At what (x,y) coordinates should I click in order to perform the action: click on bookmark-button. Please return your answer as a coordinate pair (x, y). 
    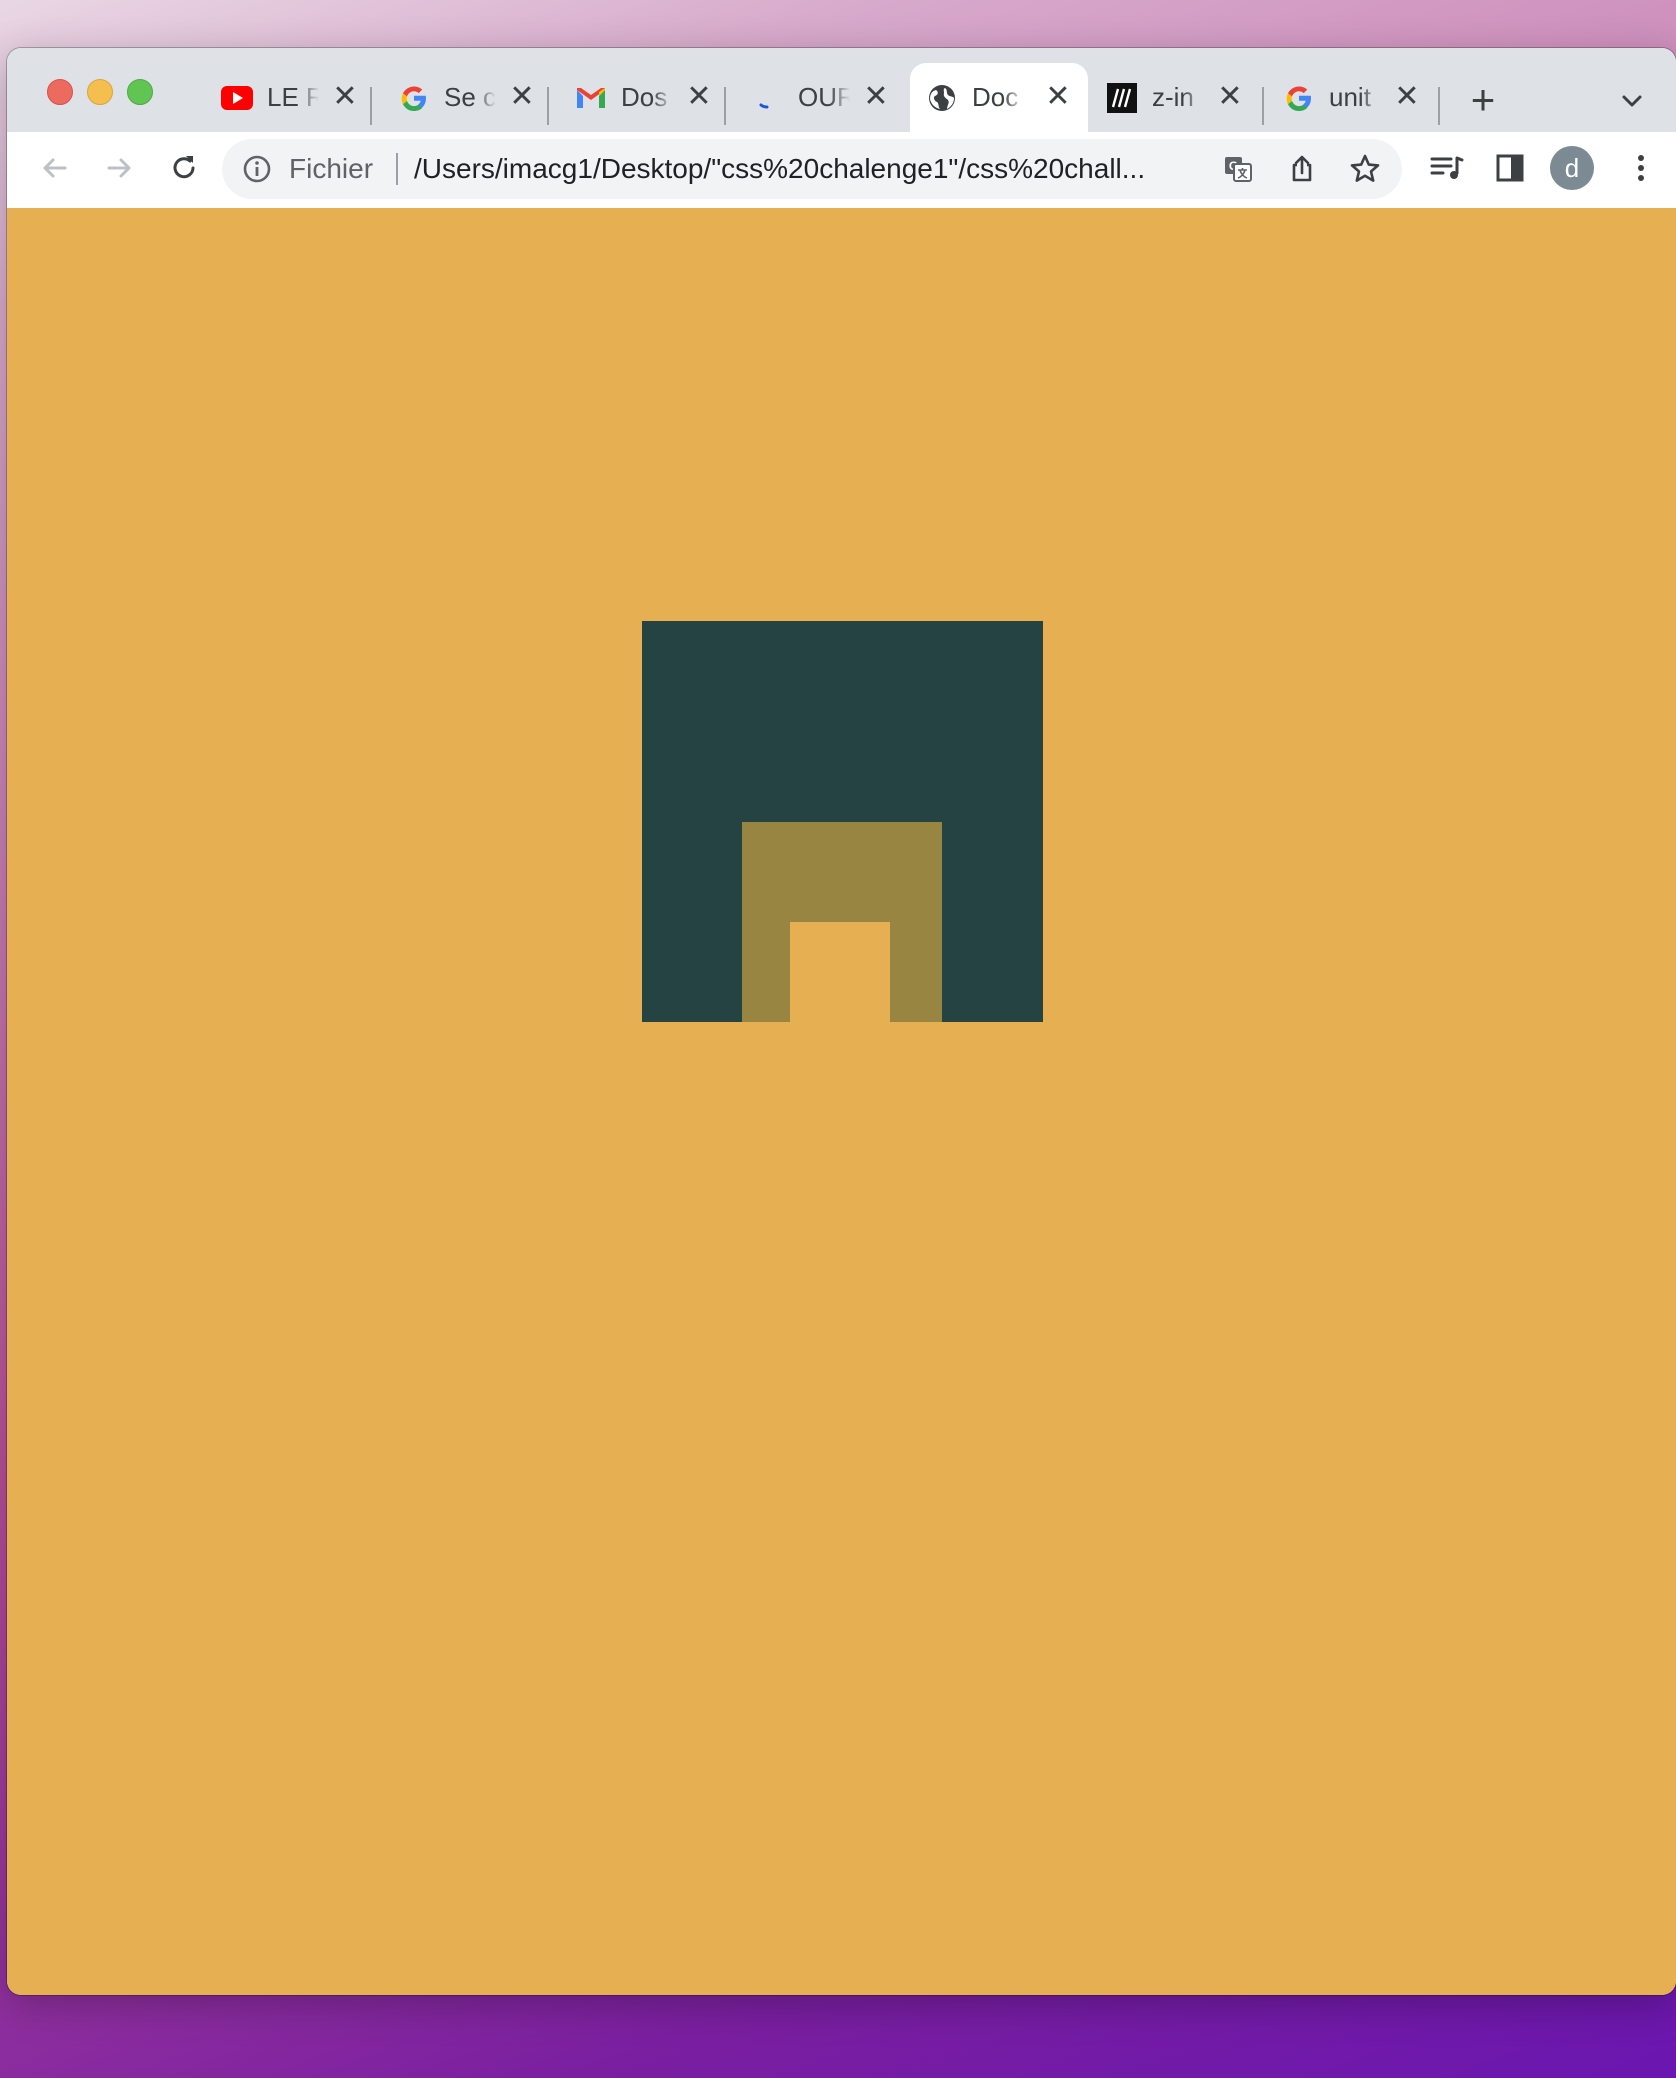
    Looking at the image, I should click on (1365, 169).